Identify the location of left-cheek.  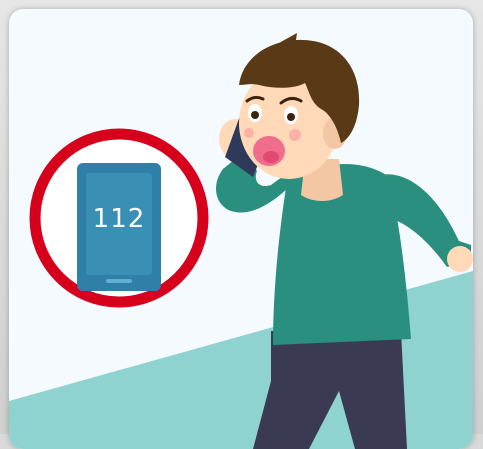
(249, 133).